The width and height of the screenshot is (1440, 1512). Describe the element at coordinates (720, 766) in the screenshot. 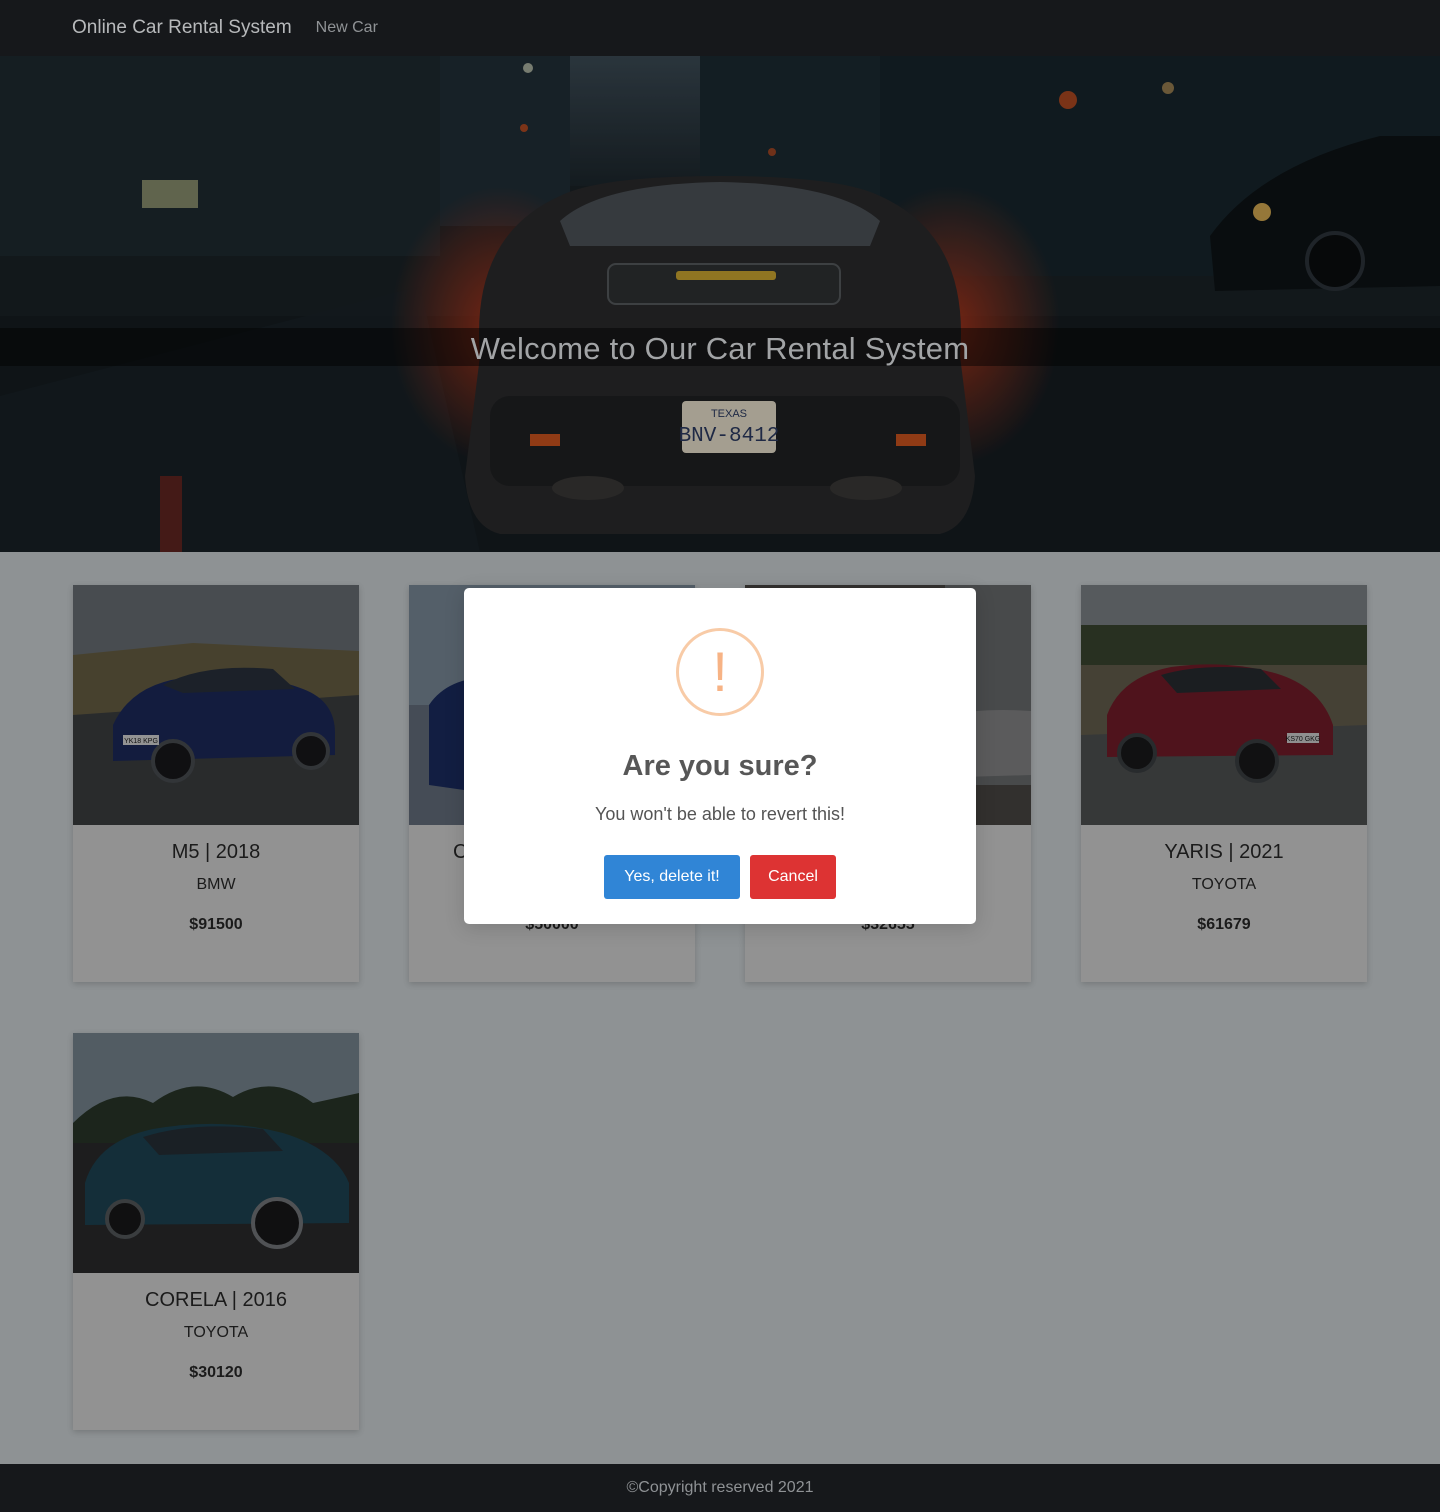

I see `dialog-title: Are you sure?` at that location.